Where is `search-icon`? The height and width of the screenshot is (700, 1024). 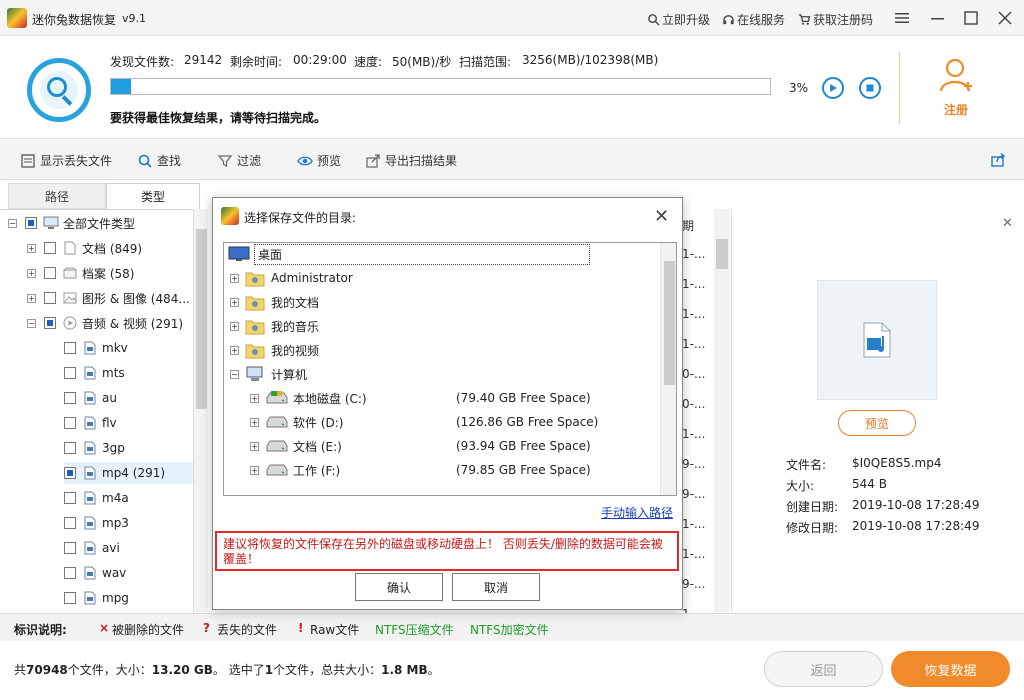
search-icon is located at coordinates (654, 20).